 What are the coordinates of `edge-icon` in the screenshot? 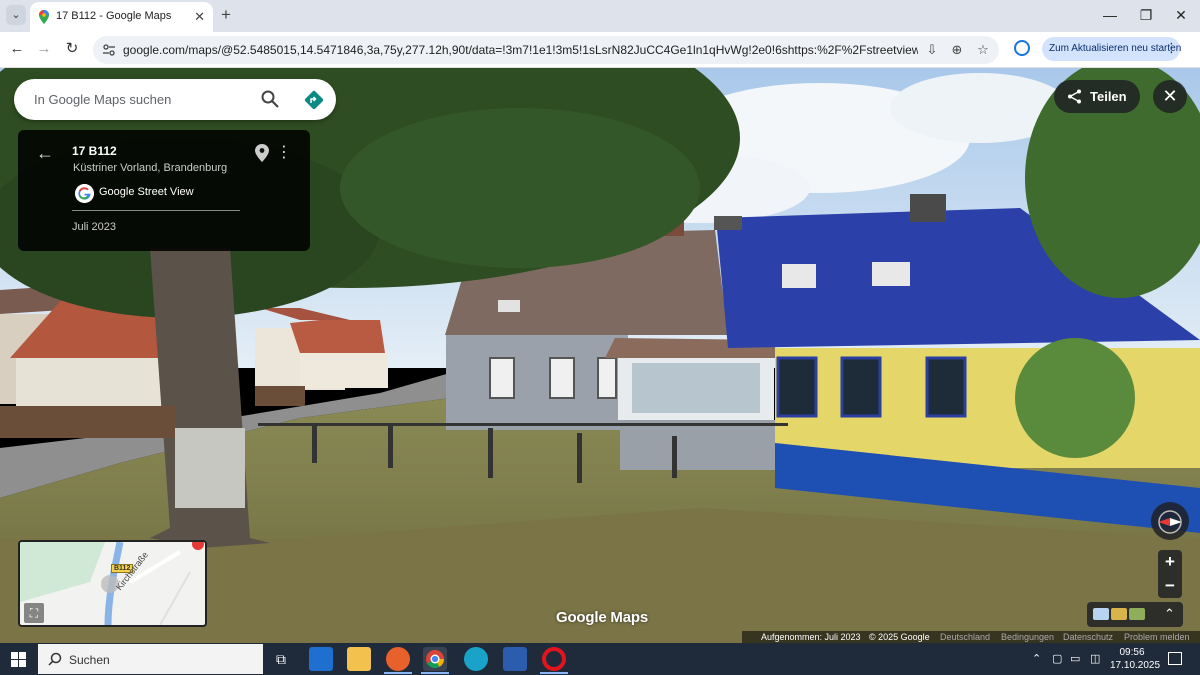 It's located at (476, 659).